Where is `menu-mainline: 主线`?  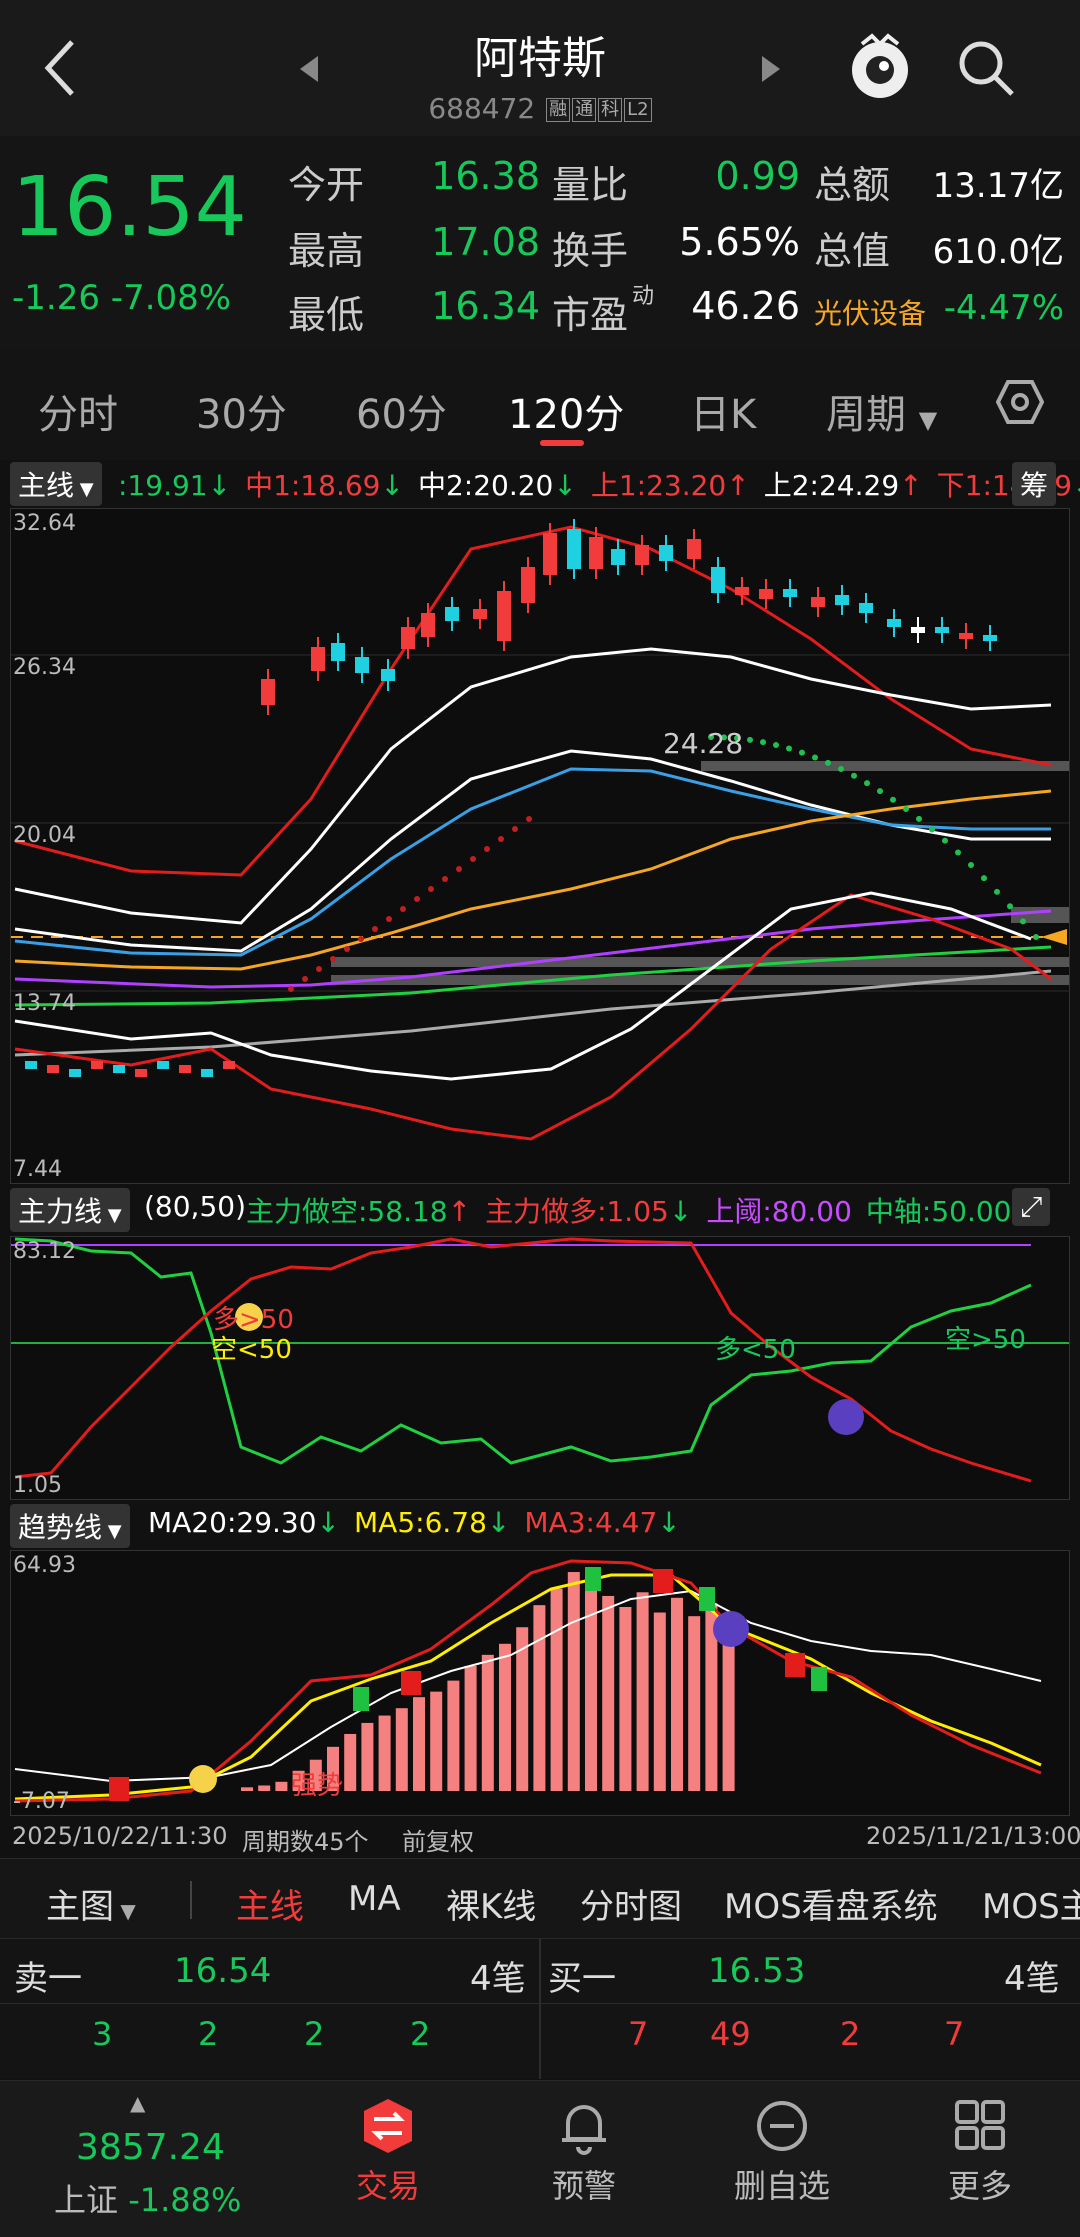
menu-mainline: 主线 is located at coordinates (270, 1903).